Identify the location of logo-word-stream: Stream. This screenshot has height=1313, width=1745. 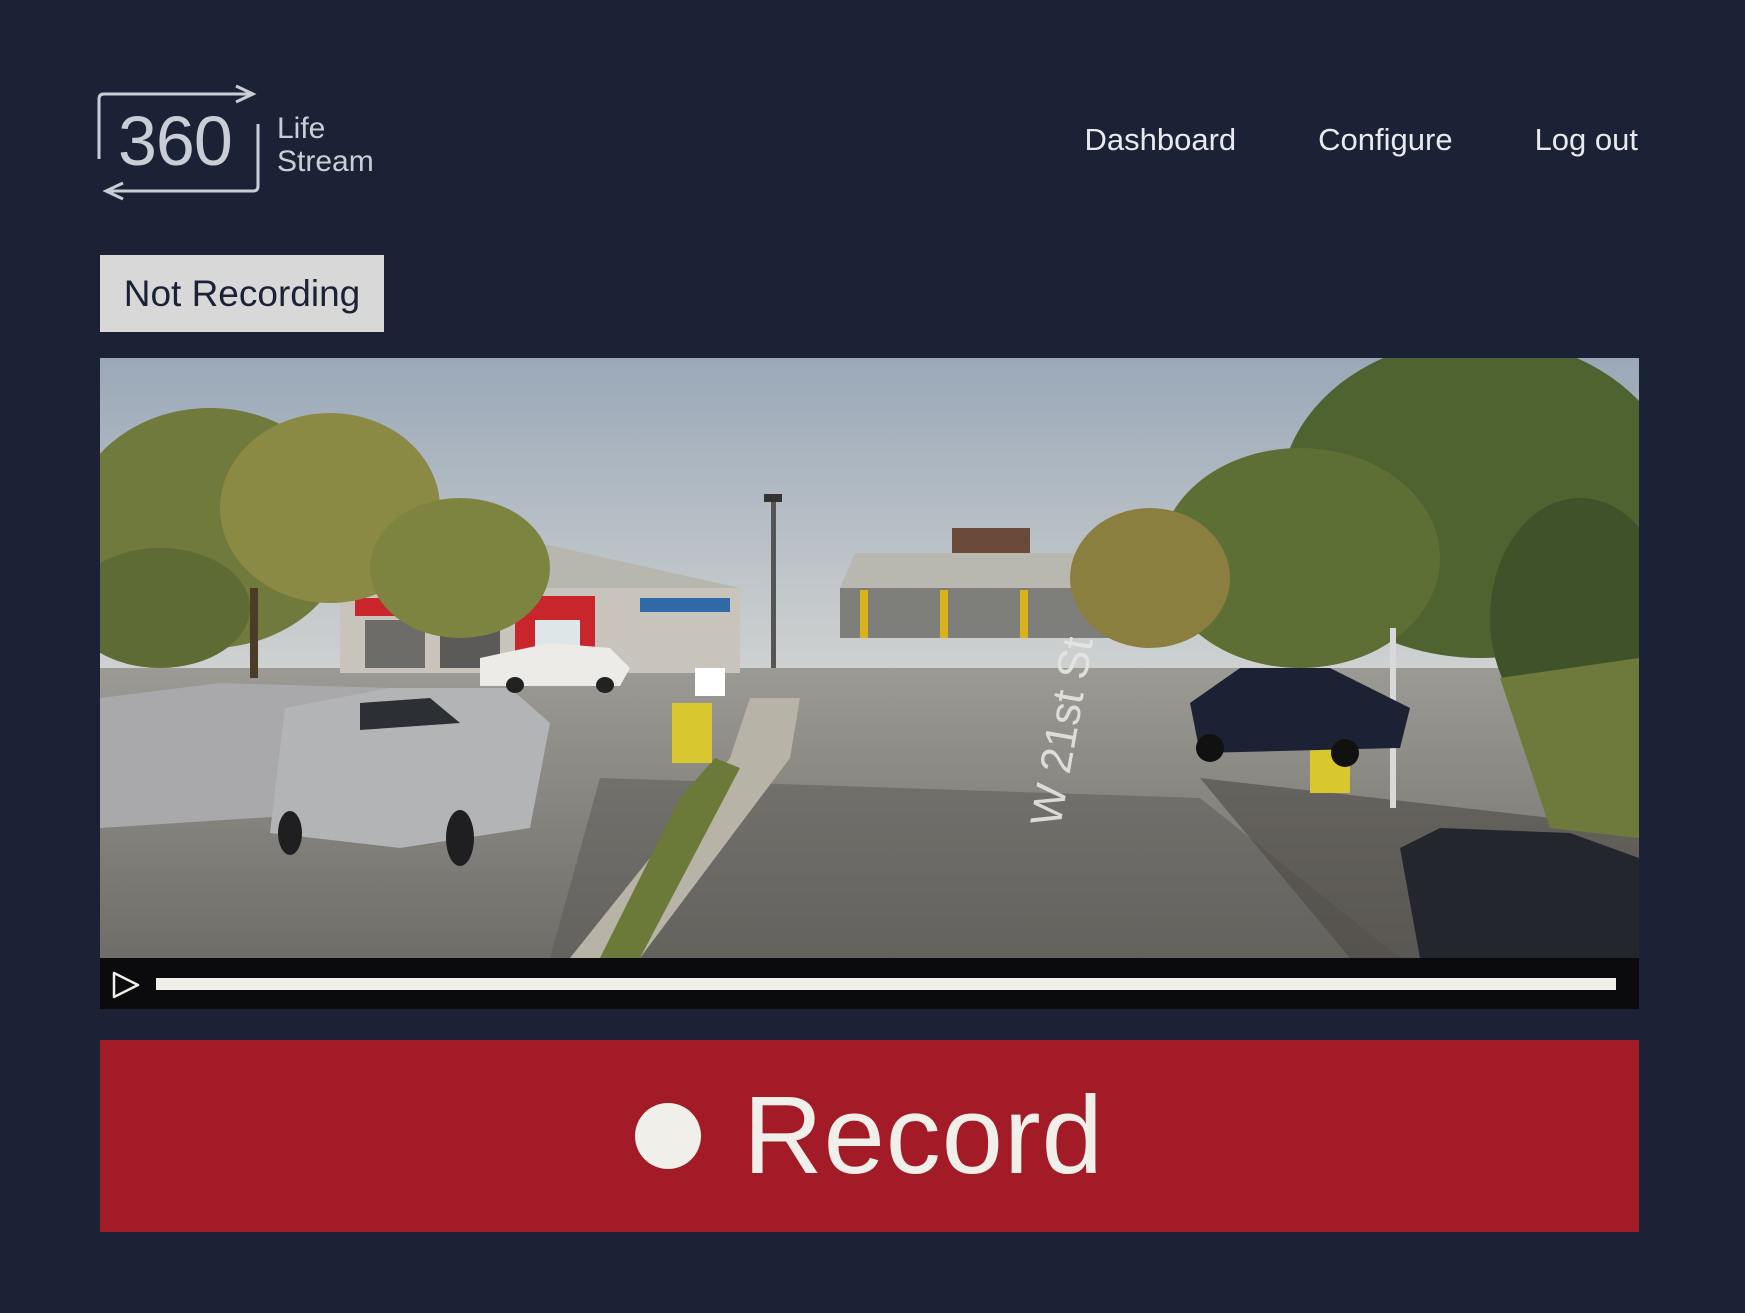
(325, 161).